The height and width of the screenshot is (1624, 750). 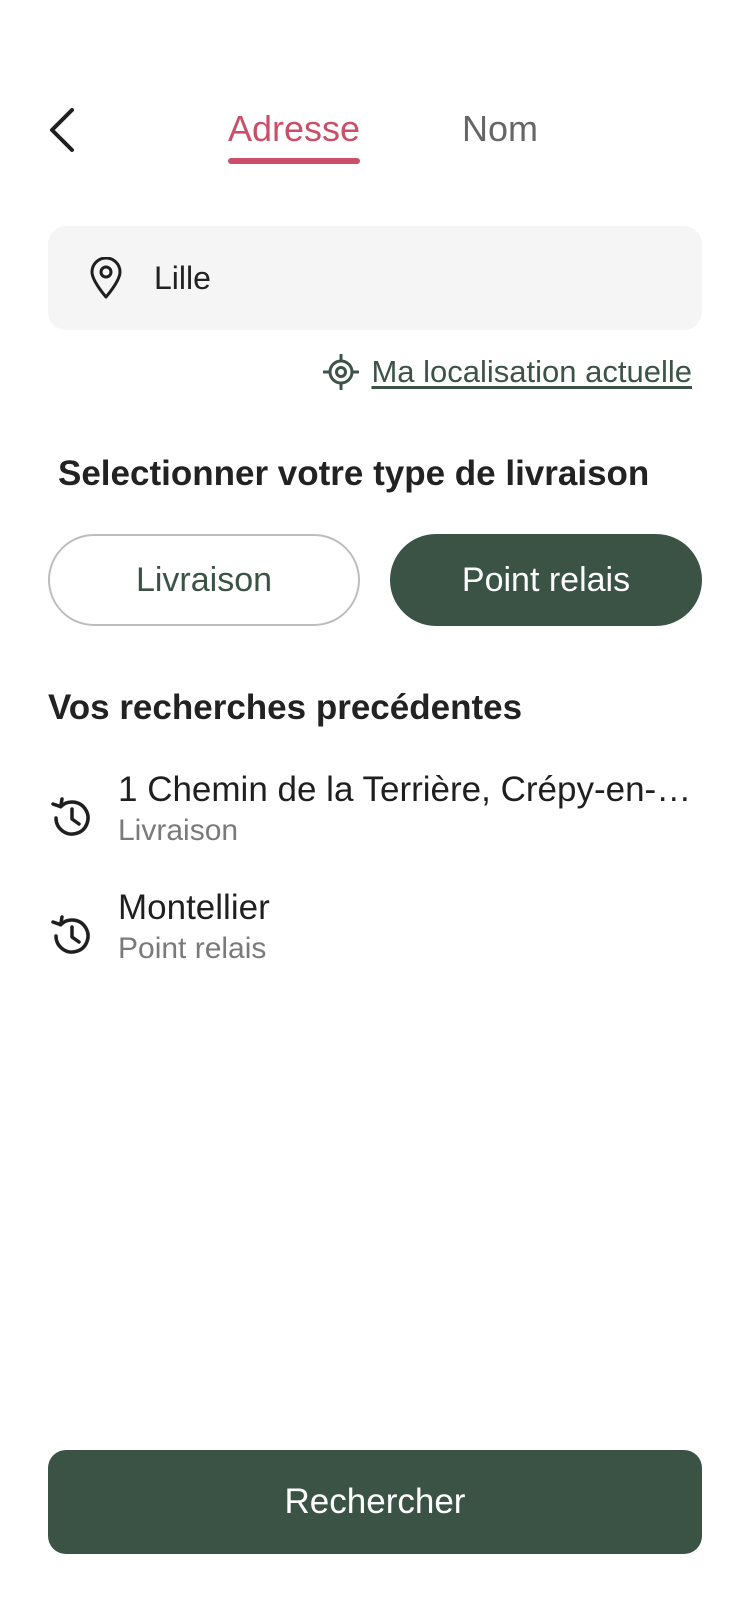 I want to click on address-search-field, so click(x=375, y=278).